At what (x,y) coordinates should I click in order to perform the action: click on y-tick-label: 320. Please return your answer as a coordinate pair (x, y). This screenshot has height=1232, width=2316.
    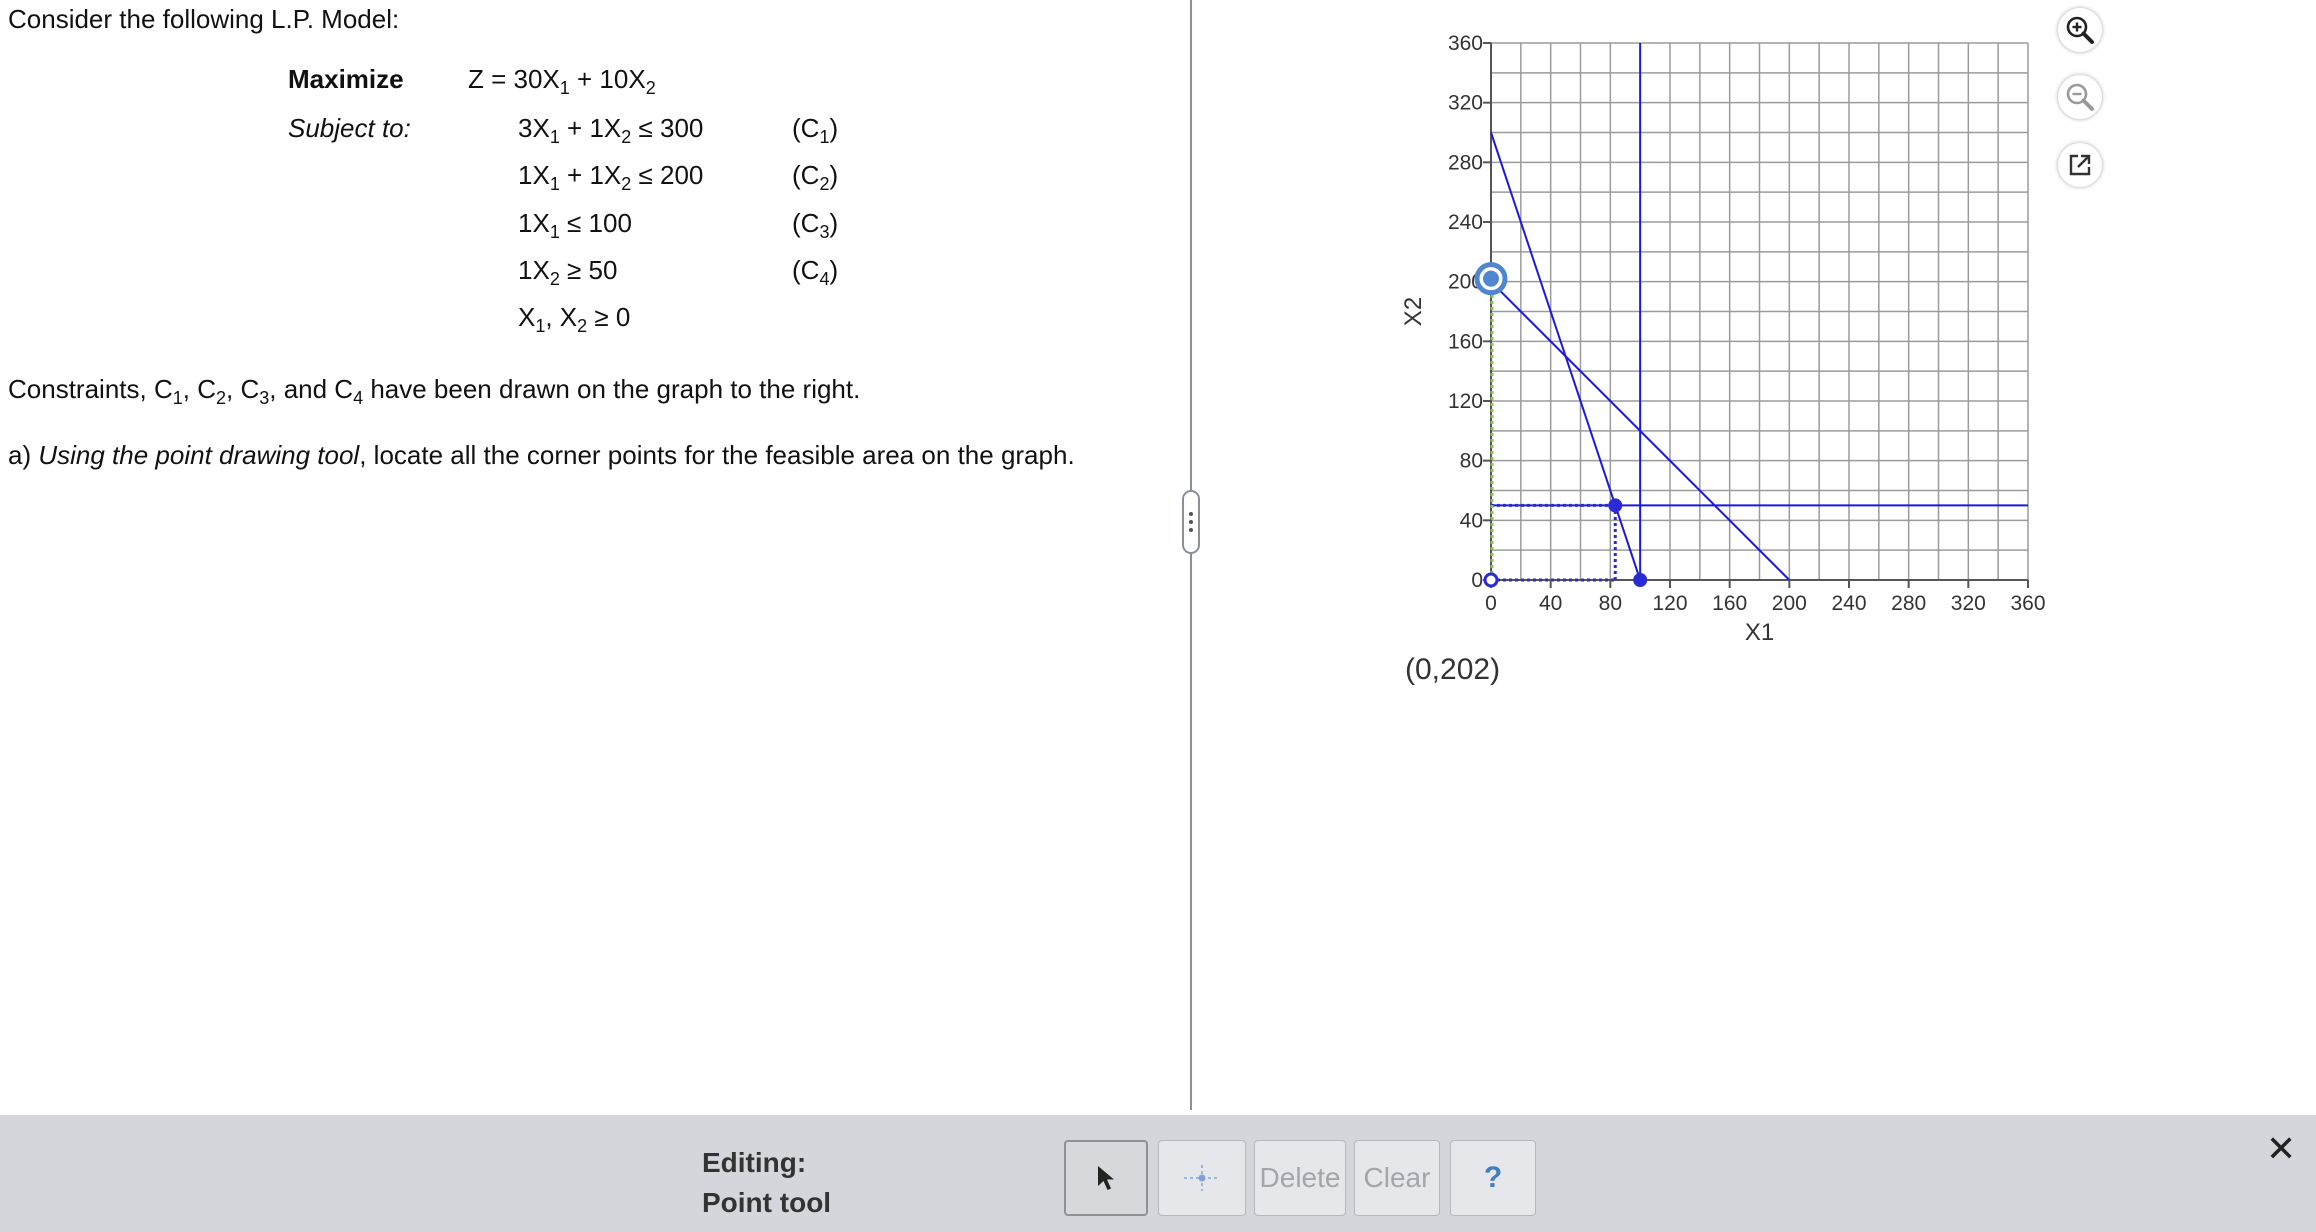
    Looking at the image, I should click on (1465, 103).